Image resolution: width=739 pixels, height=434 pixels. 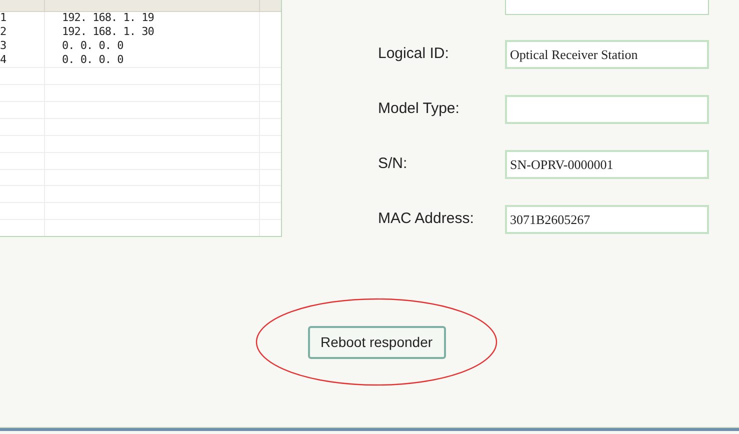 I want to click on field-label: S/N:, so click(x=393, y=164).